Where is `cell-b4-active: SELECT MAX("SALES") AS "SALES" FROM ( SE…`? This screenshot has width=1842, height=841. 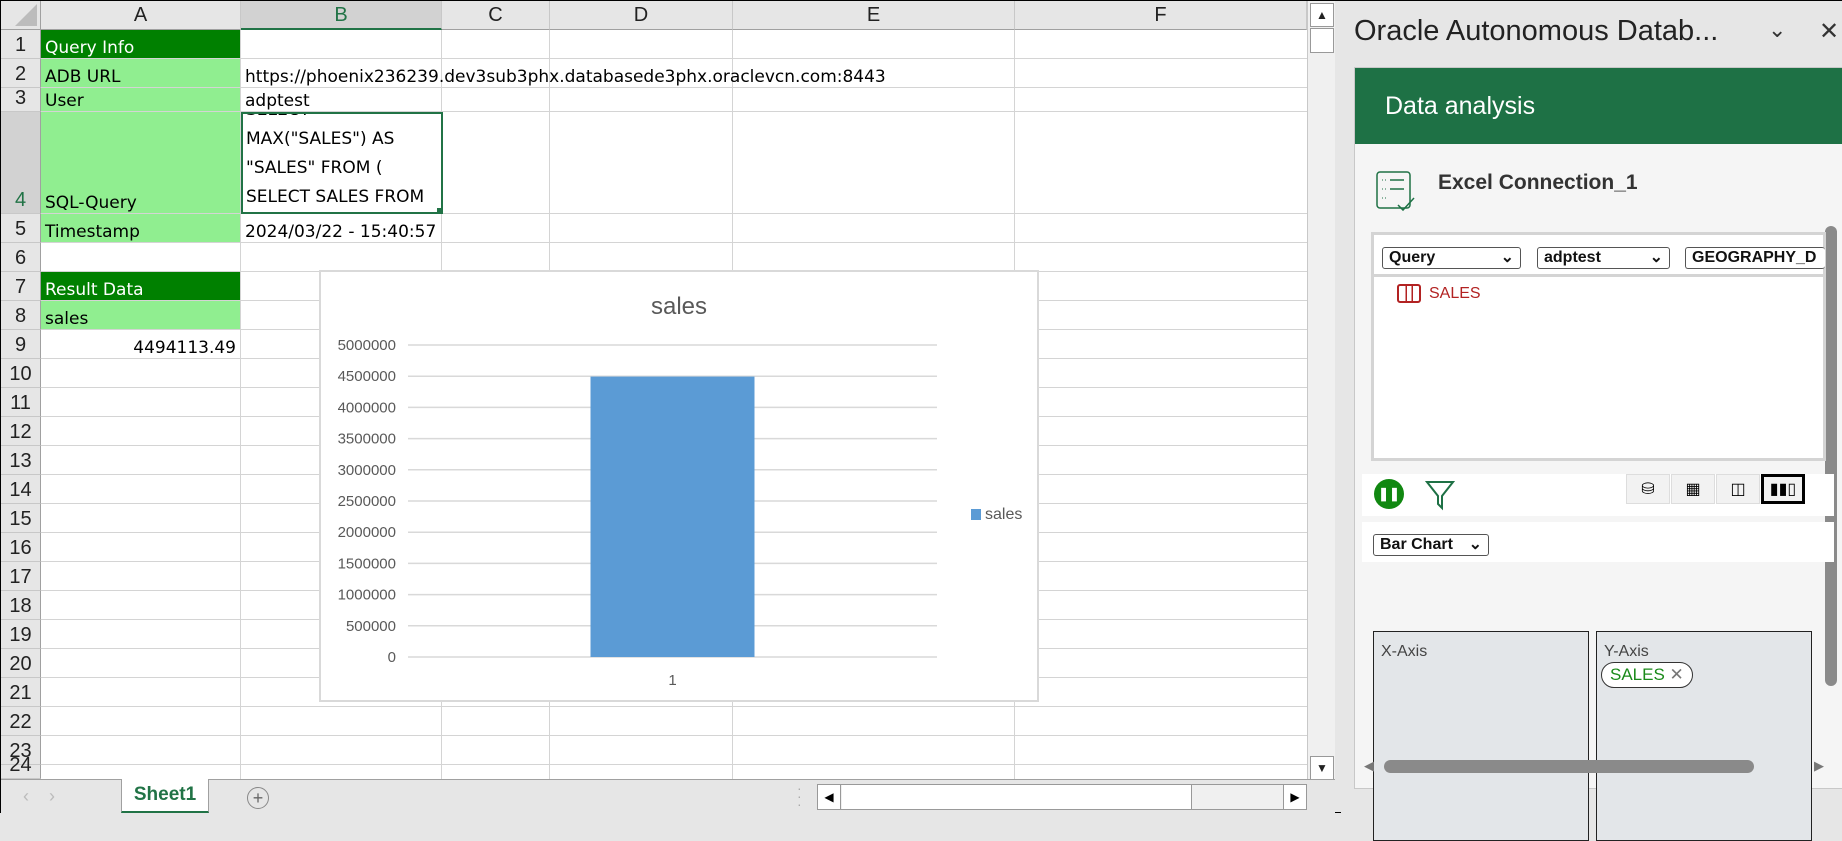
cell-b4-active: SELECT MAX("SALES") AS "SALES" FROM ( SE… is located at coordinates (342, 163).